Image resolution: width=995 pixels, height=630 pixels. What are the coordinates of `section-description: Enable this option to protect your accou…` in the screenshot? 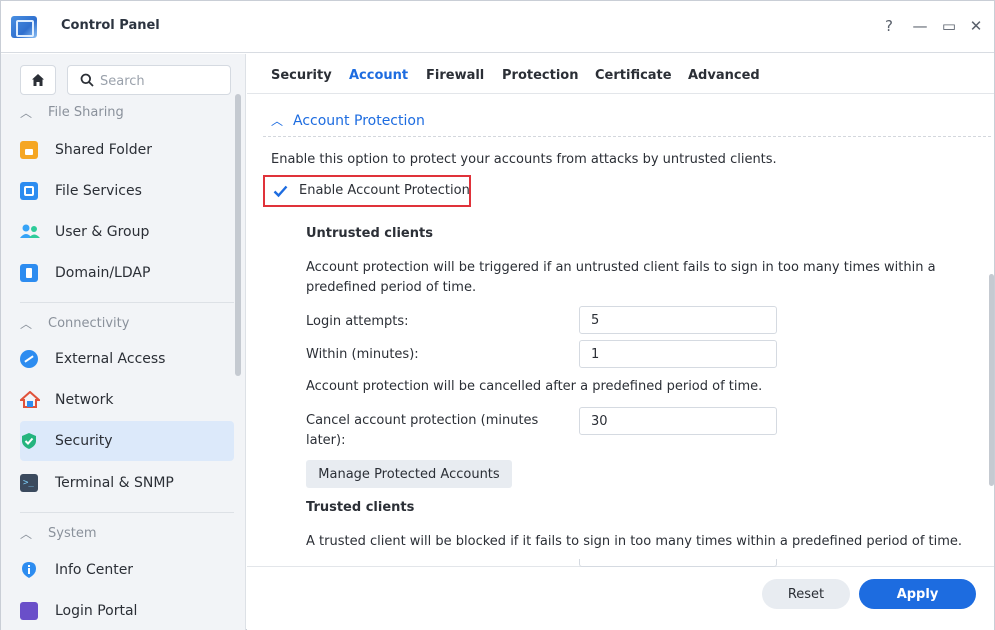 It's located at (524, 159).